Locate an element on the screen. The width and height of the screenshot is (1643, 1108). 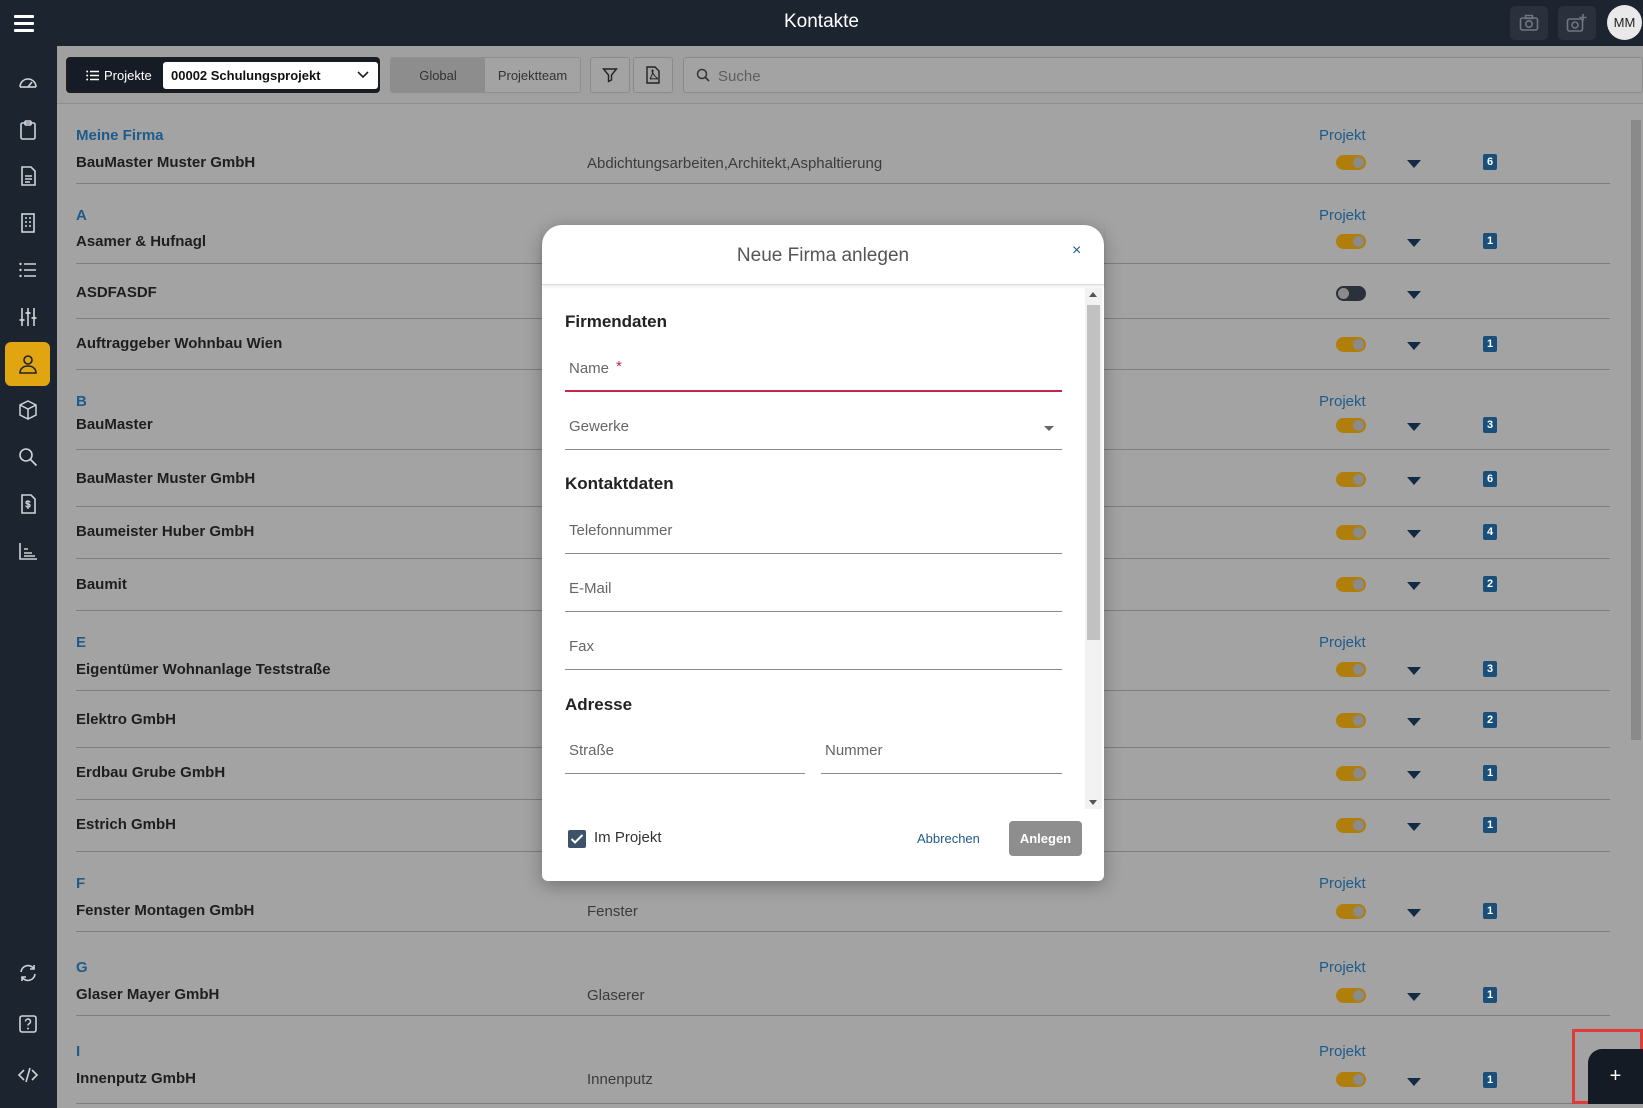
checkmark-icon is located at coordinates (577, 839).